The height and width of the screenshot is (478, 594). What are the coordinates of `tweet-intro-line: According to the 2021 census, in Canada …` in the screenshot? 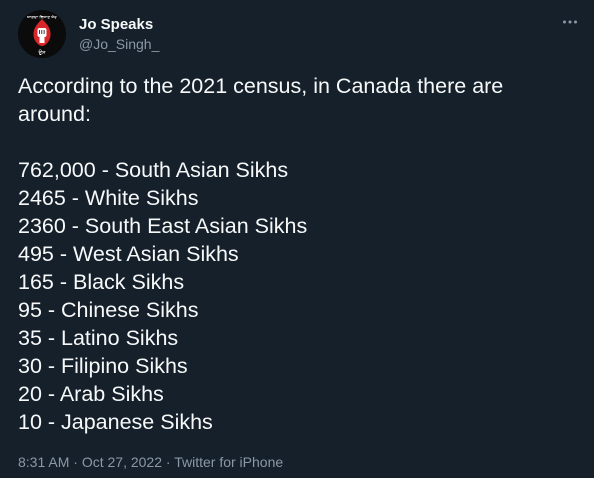 It's located at (261, 86).